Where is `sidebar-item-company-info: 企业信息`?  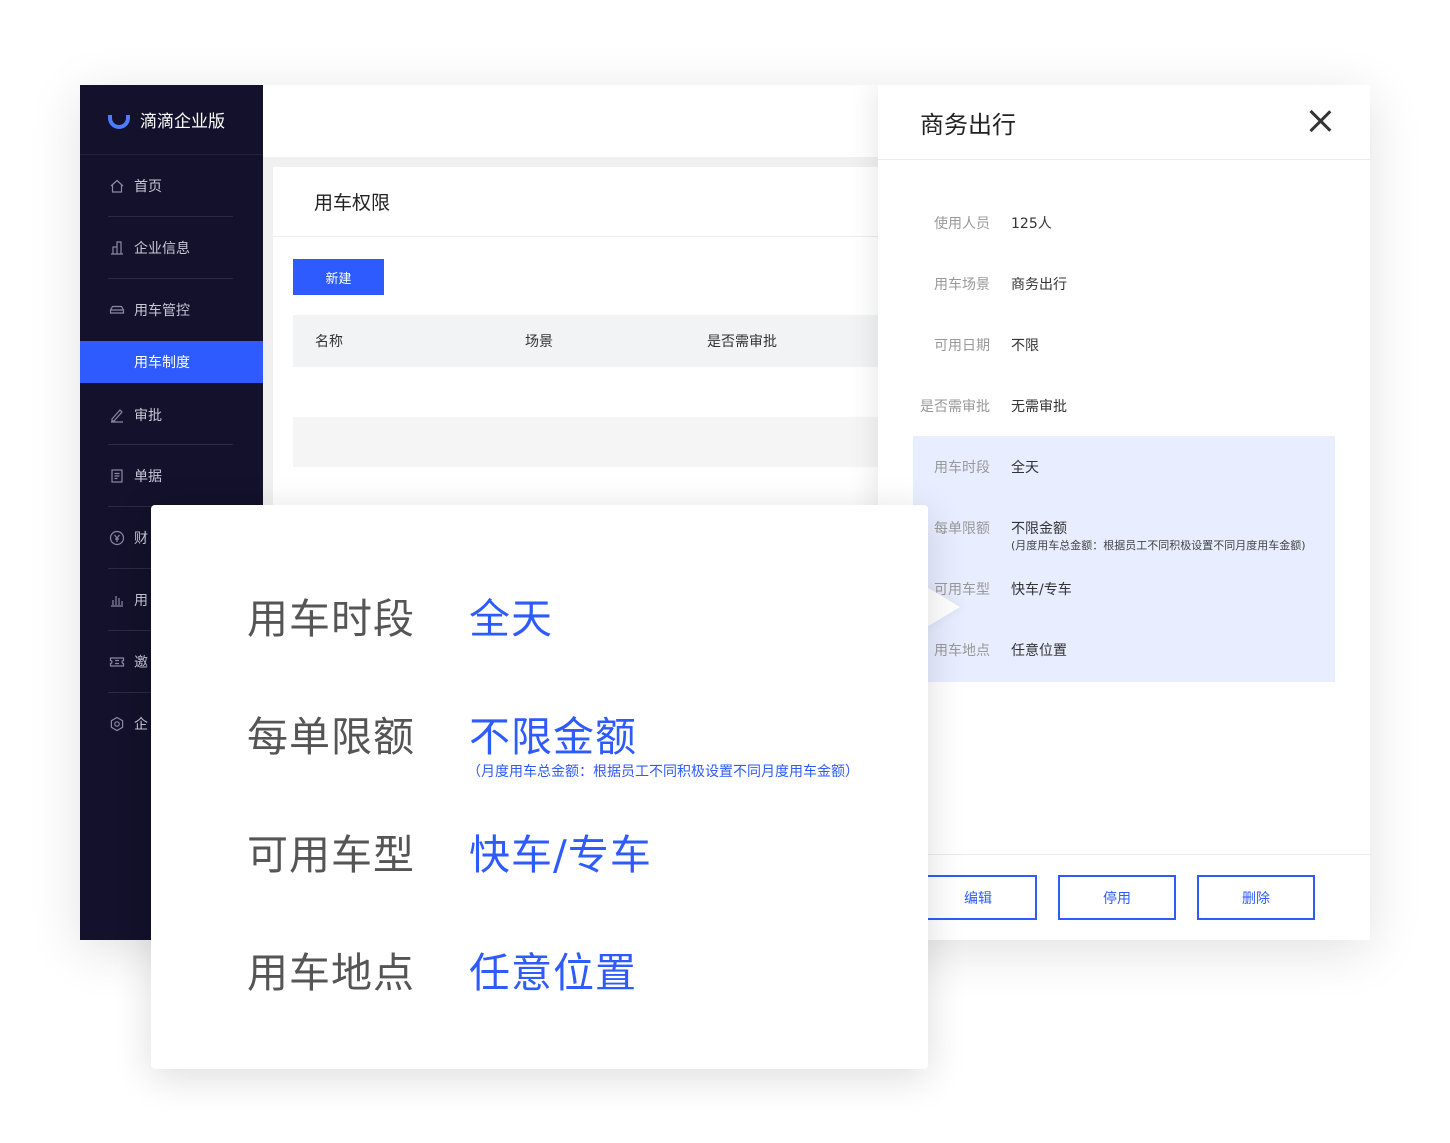 sidebar-item-company-info: 企业信息 is located at coordinates (171, 248).